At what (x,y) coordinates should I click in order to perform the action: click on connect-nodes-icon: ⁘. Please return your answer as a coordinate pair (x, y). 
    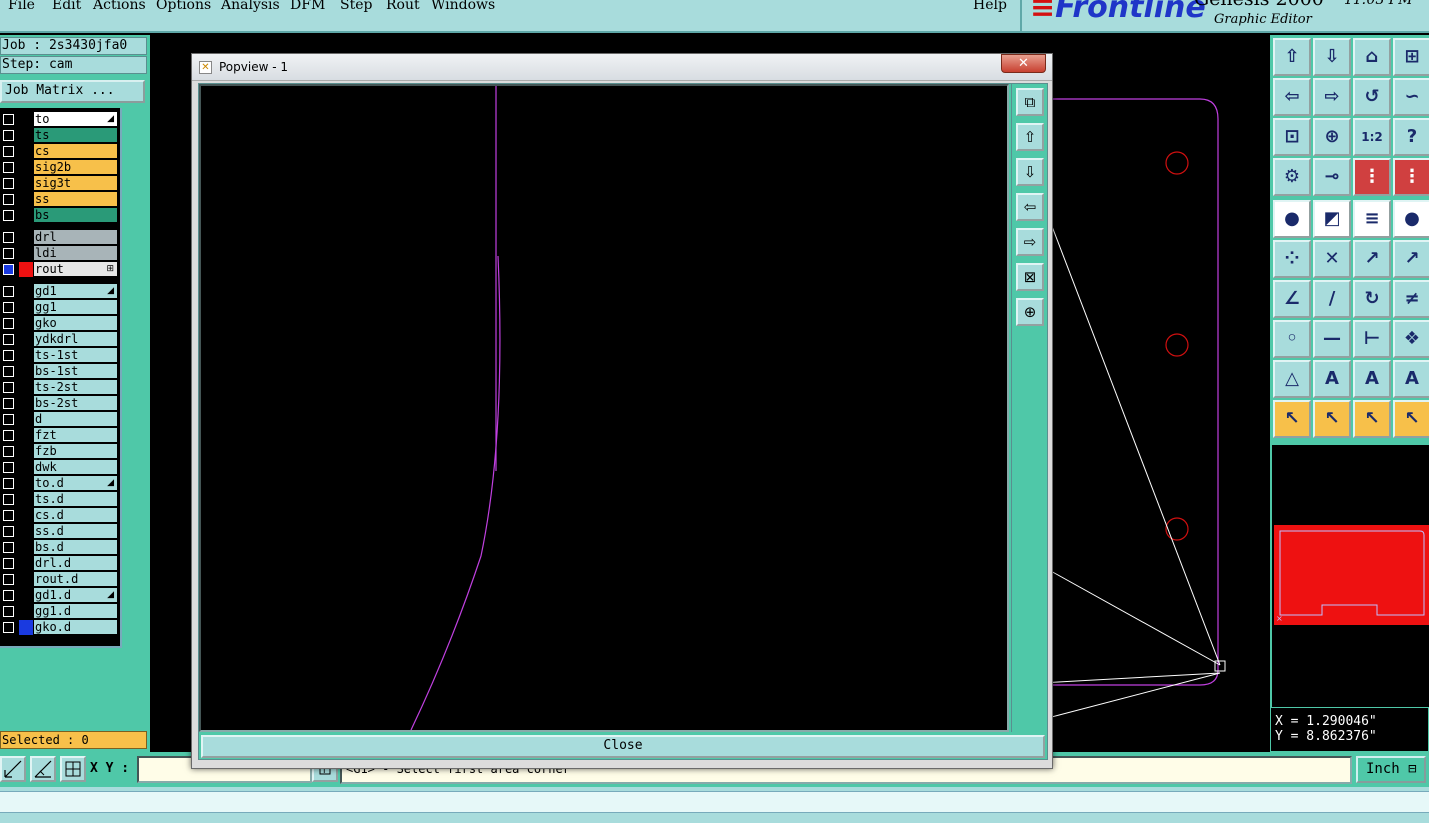
    Looking at the image, I should click on (1292, 259).